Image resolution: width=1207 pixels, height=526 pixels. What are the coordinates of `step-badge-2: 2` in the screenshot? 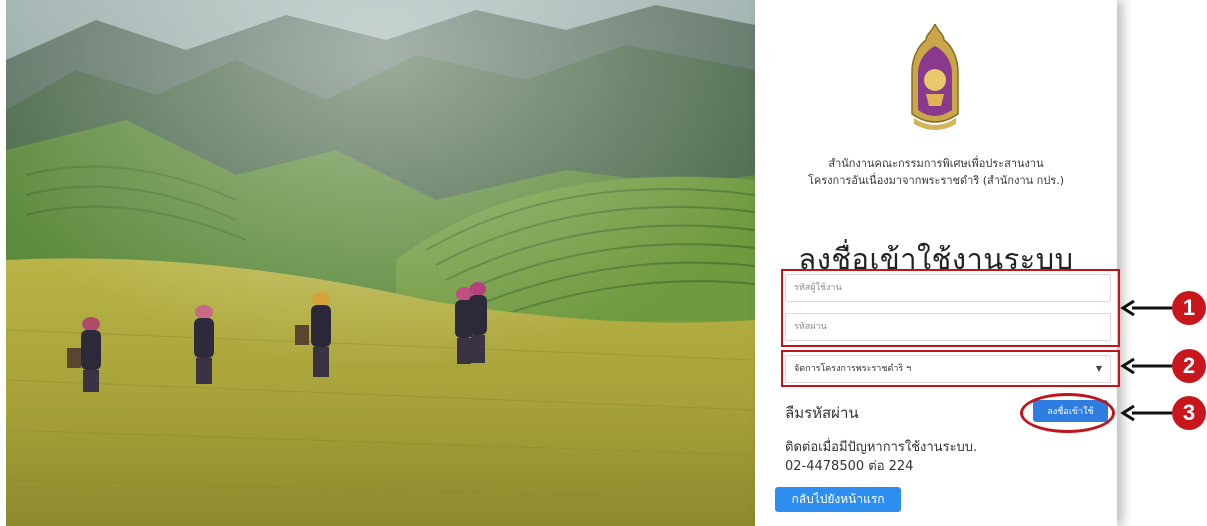 It's located at (1189, 366).